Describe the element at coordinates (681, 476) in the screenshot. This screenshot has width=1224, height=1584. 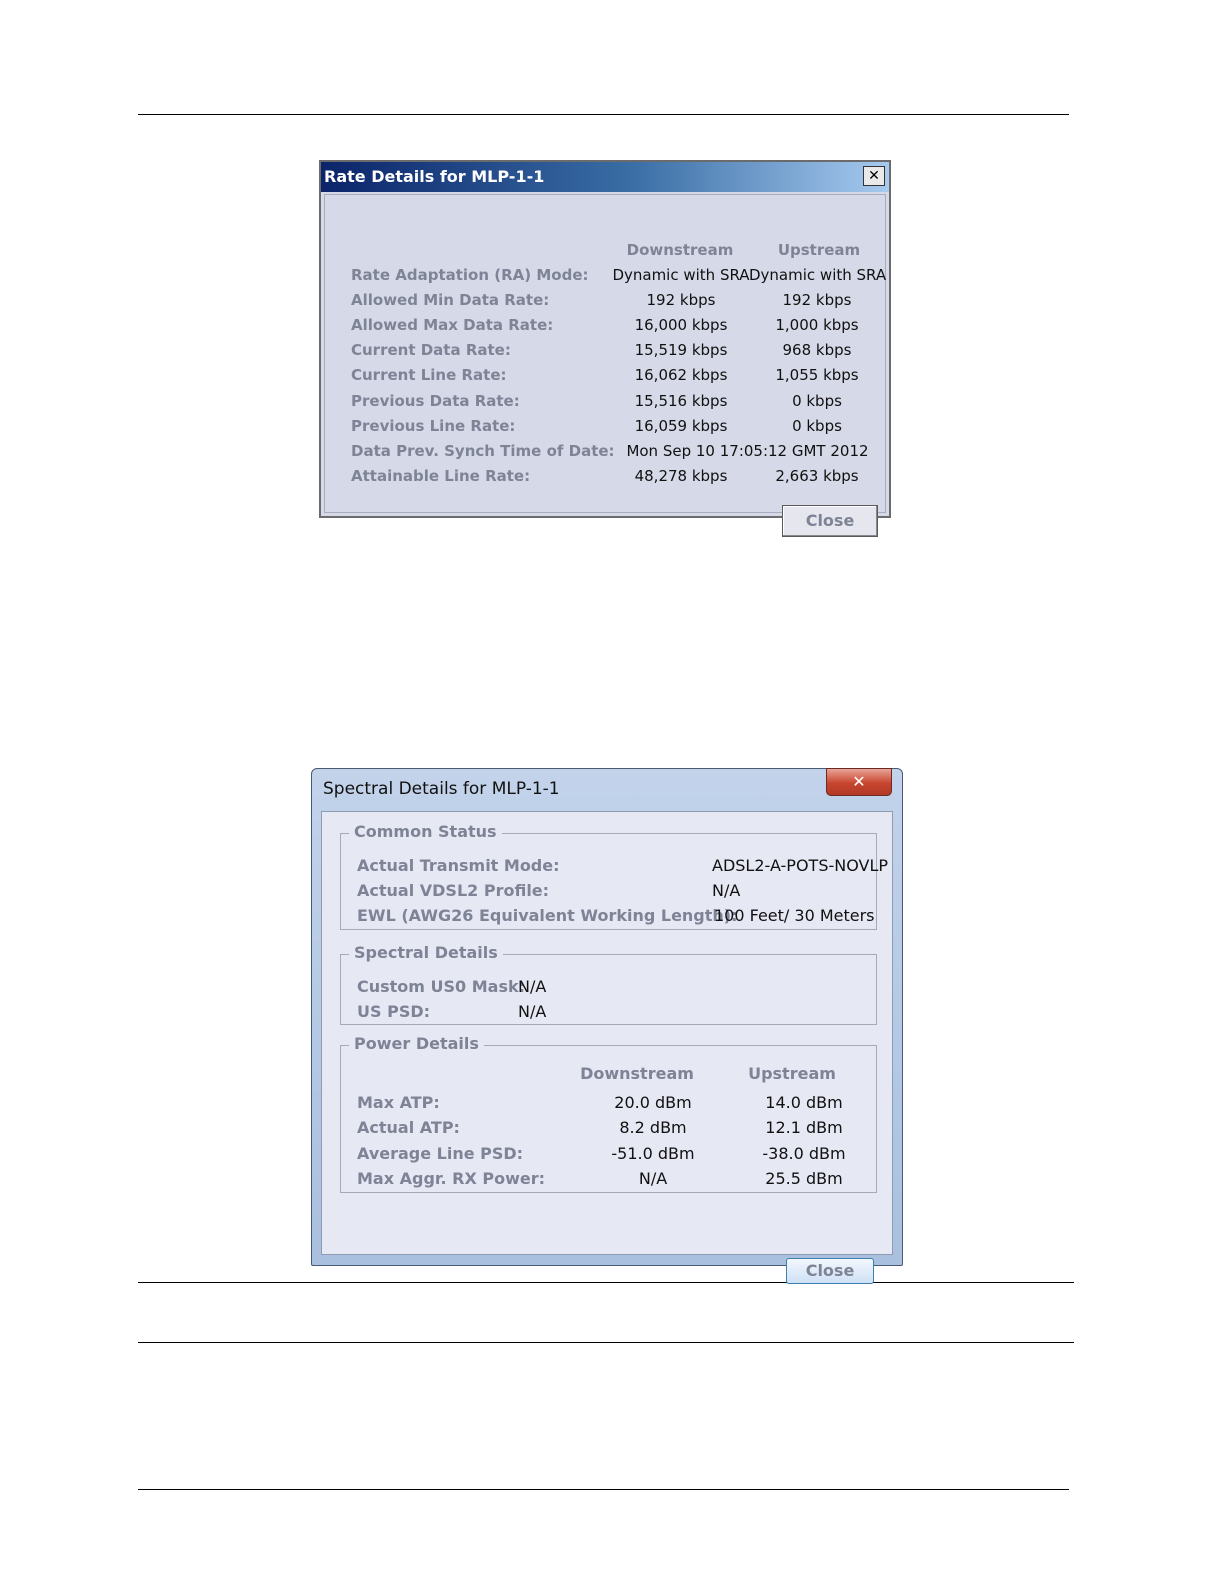
I see `rate-row-downstream: 48,278 kbps` at that location.